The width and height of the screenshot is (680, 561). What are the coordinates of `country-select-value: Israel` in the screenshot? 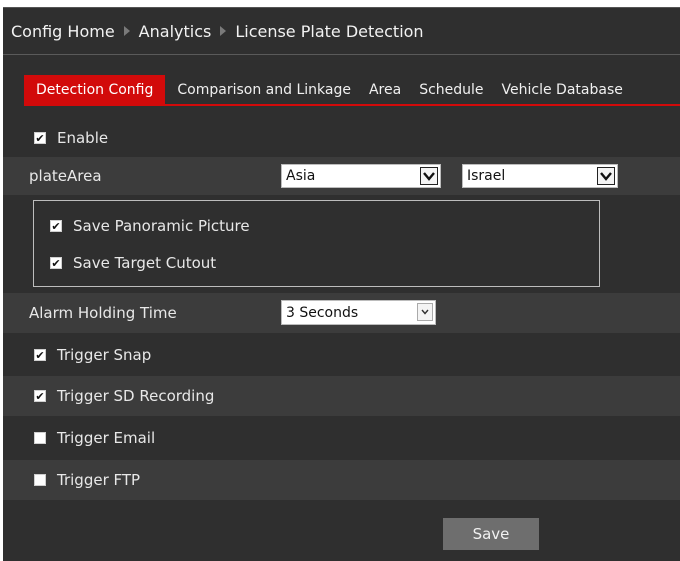 It's located at (486, 176).